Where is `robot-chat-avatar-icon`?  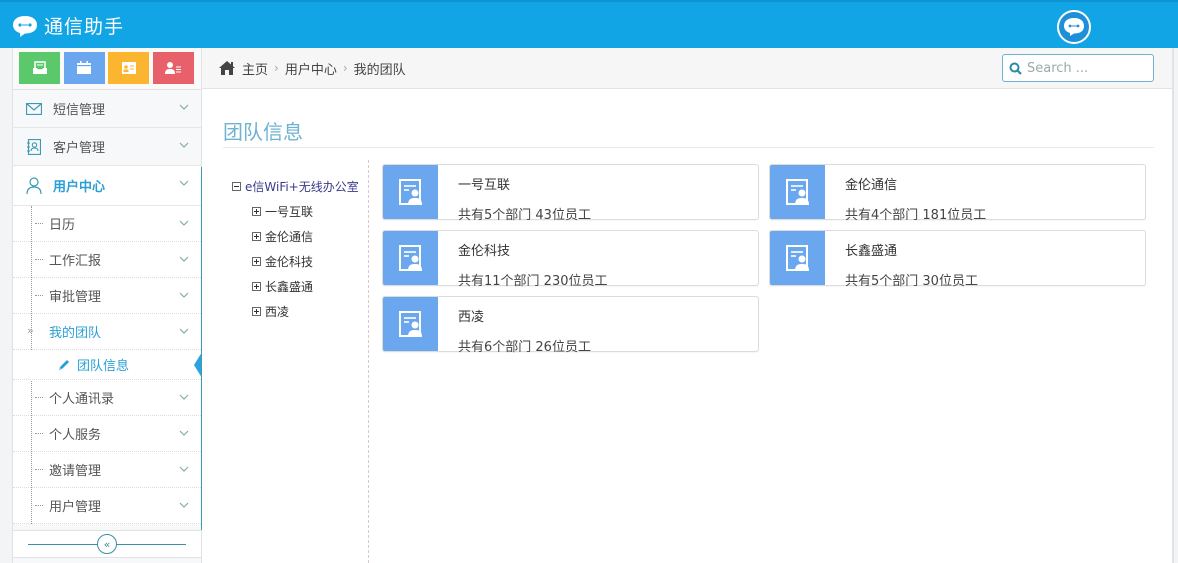 robot-chat-avatar-icon is located at coordinates (1074, 27).